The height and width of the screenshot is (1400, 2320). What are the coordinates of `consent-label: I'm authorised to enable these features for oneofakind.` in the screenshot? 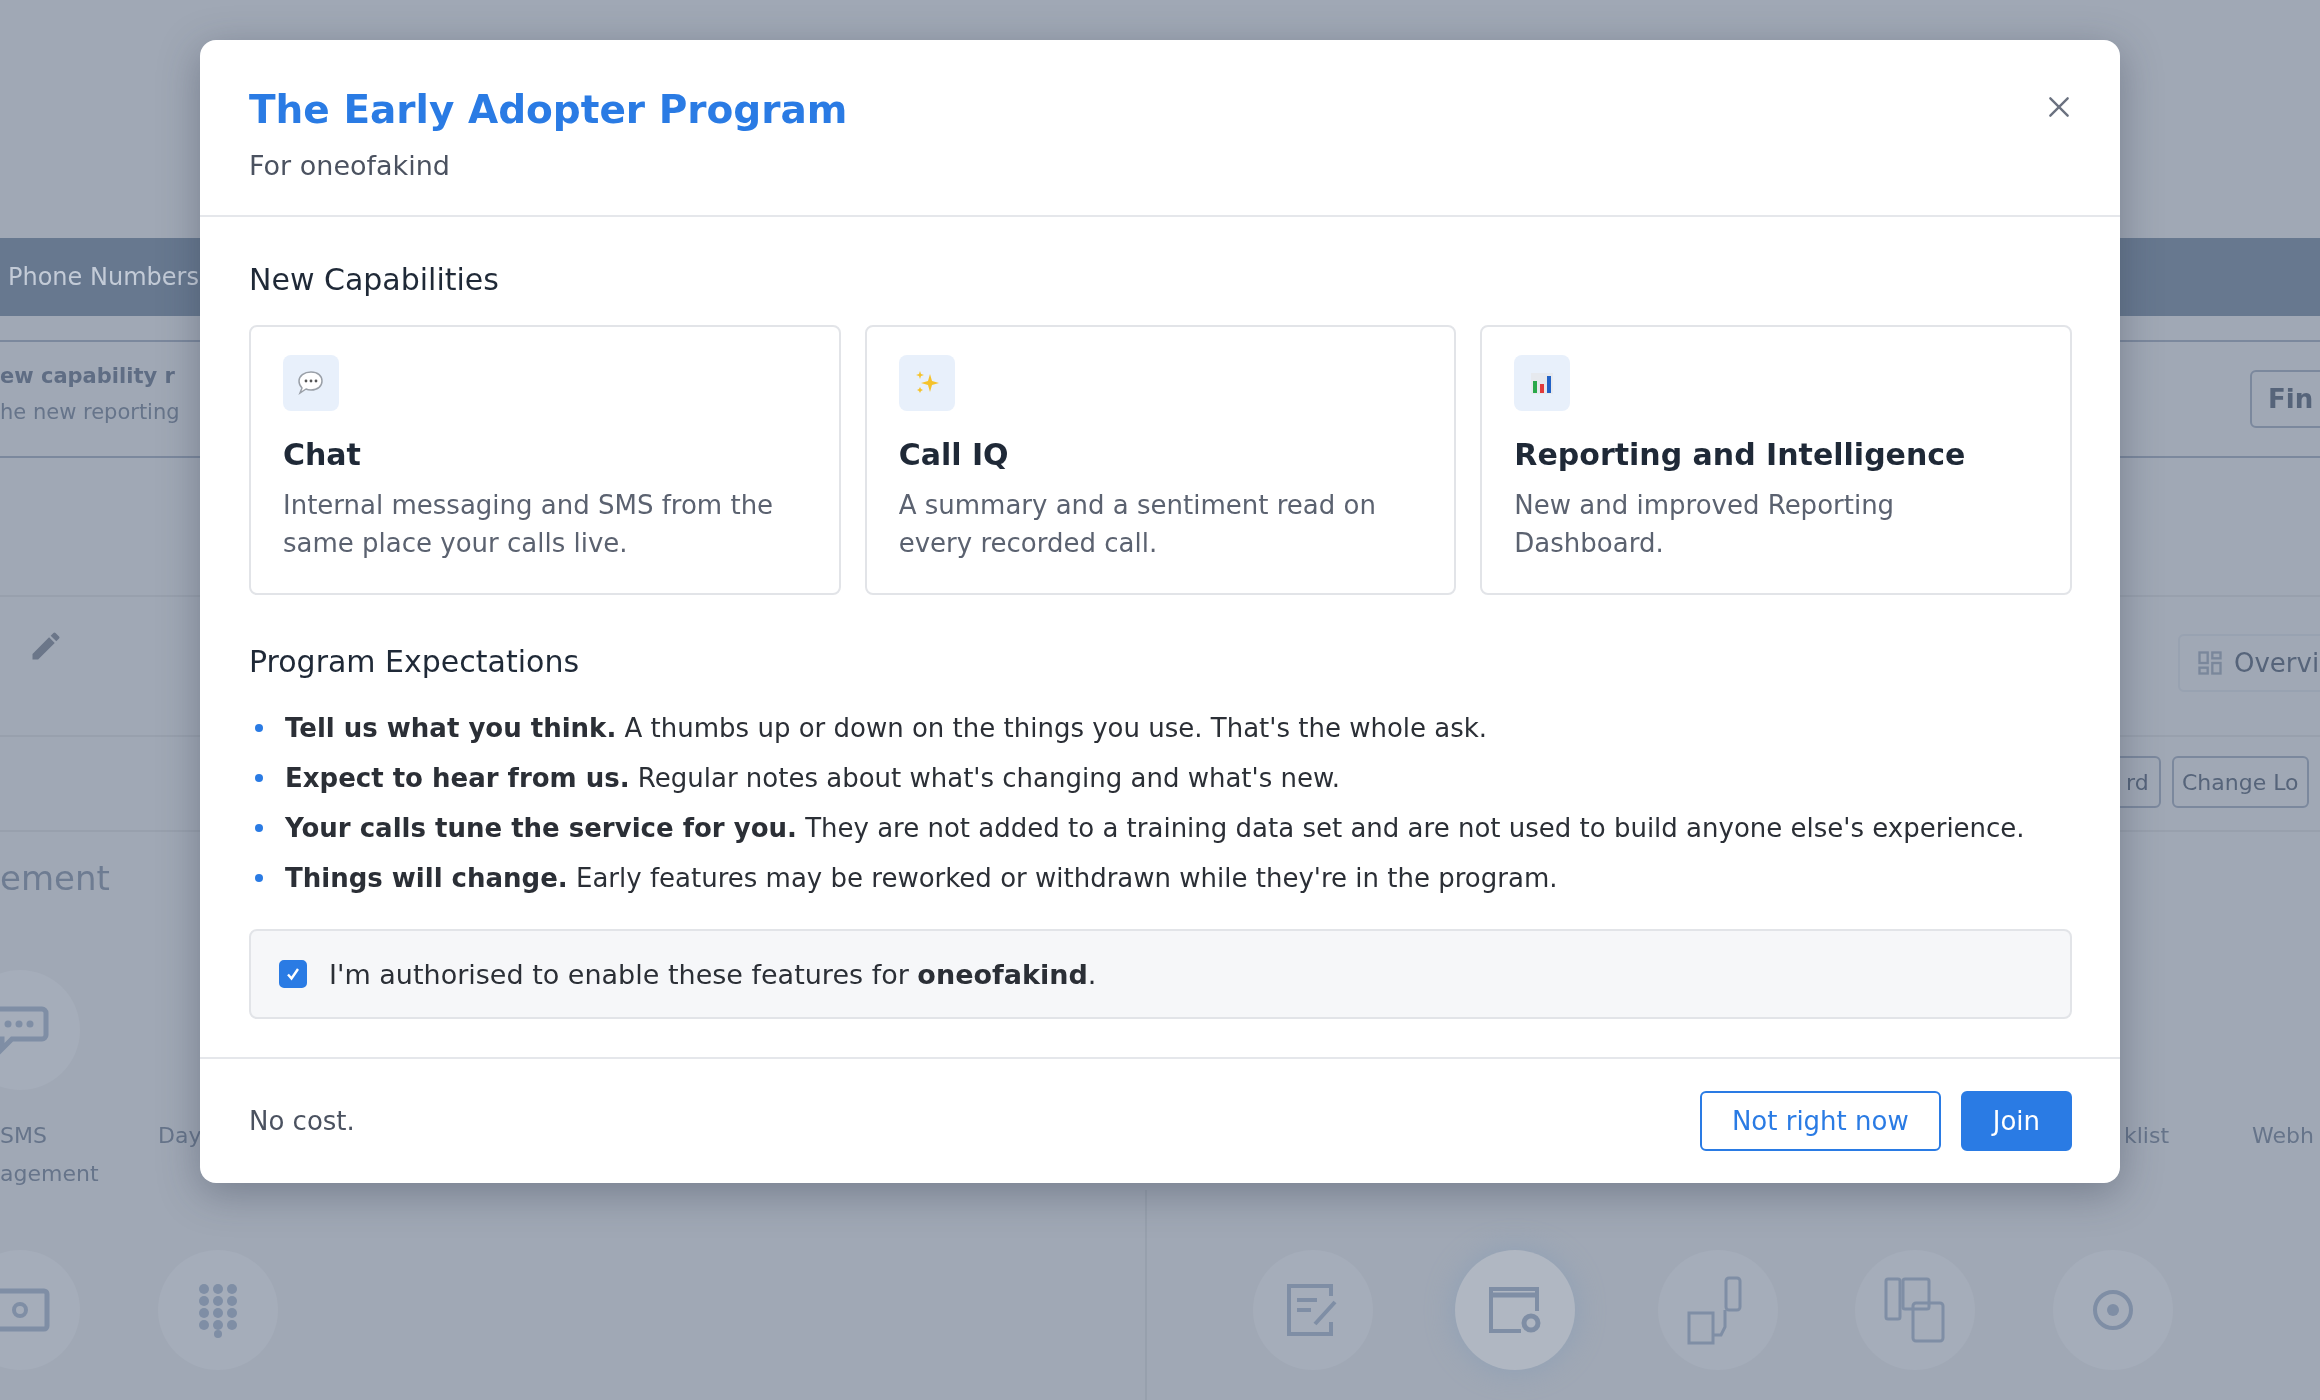 It's located at (713, 974).